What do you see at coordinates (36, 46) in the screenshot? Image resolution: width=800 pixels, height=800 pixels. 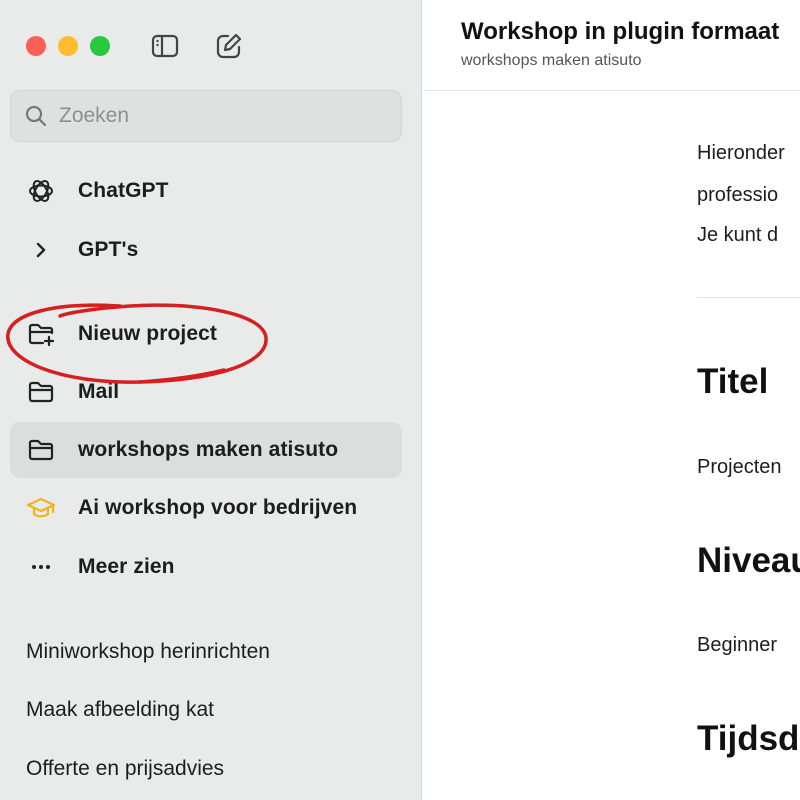 I see `close-window-button` at bounding box center [36, 46].